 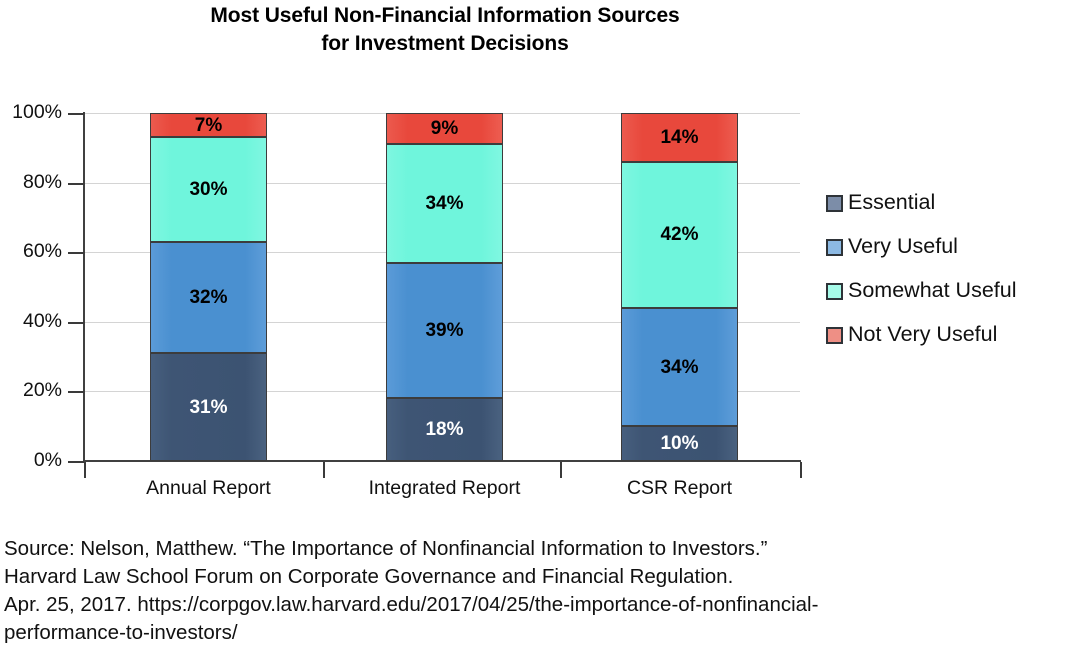 I want to click on bar-segment-value-label: 10%, so click(x=679, y=444).